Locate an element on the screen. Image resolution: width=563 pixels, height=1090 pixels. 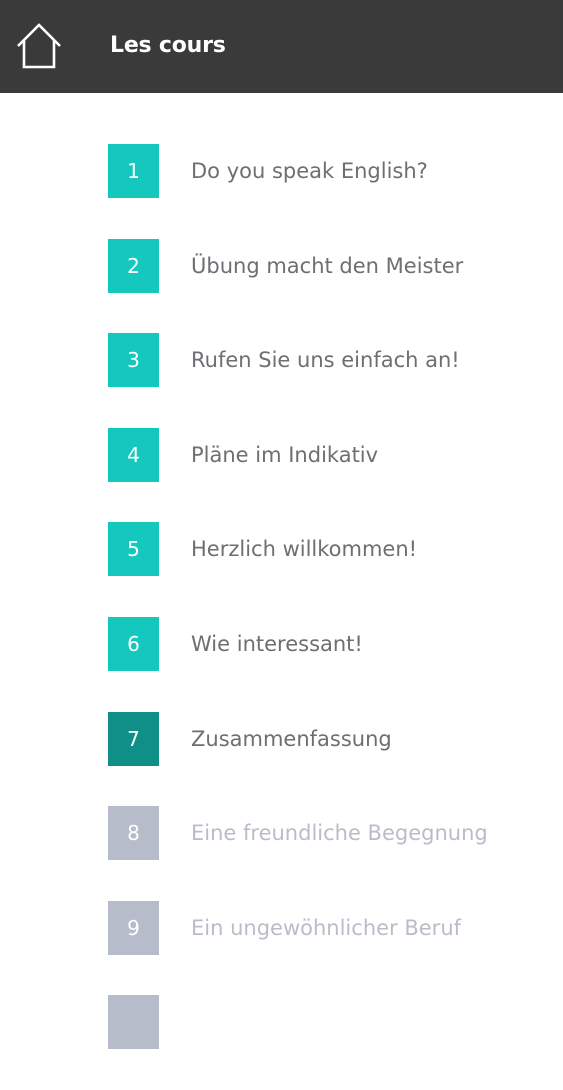
lesson-title: Do you speak English? is located at coordinates (309, 171).